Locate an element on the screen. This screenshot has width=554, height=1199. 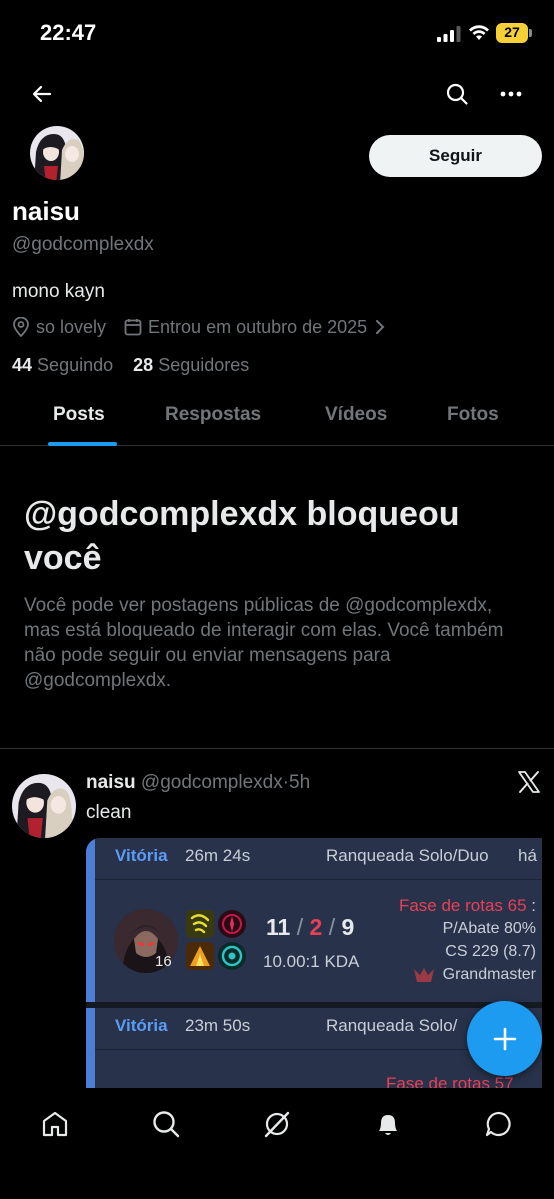
match-ago: há is located at coordinates (527, 855).